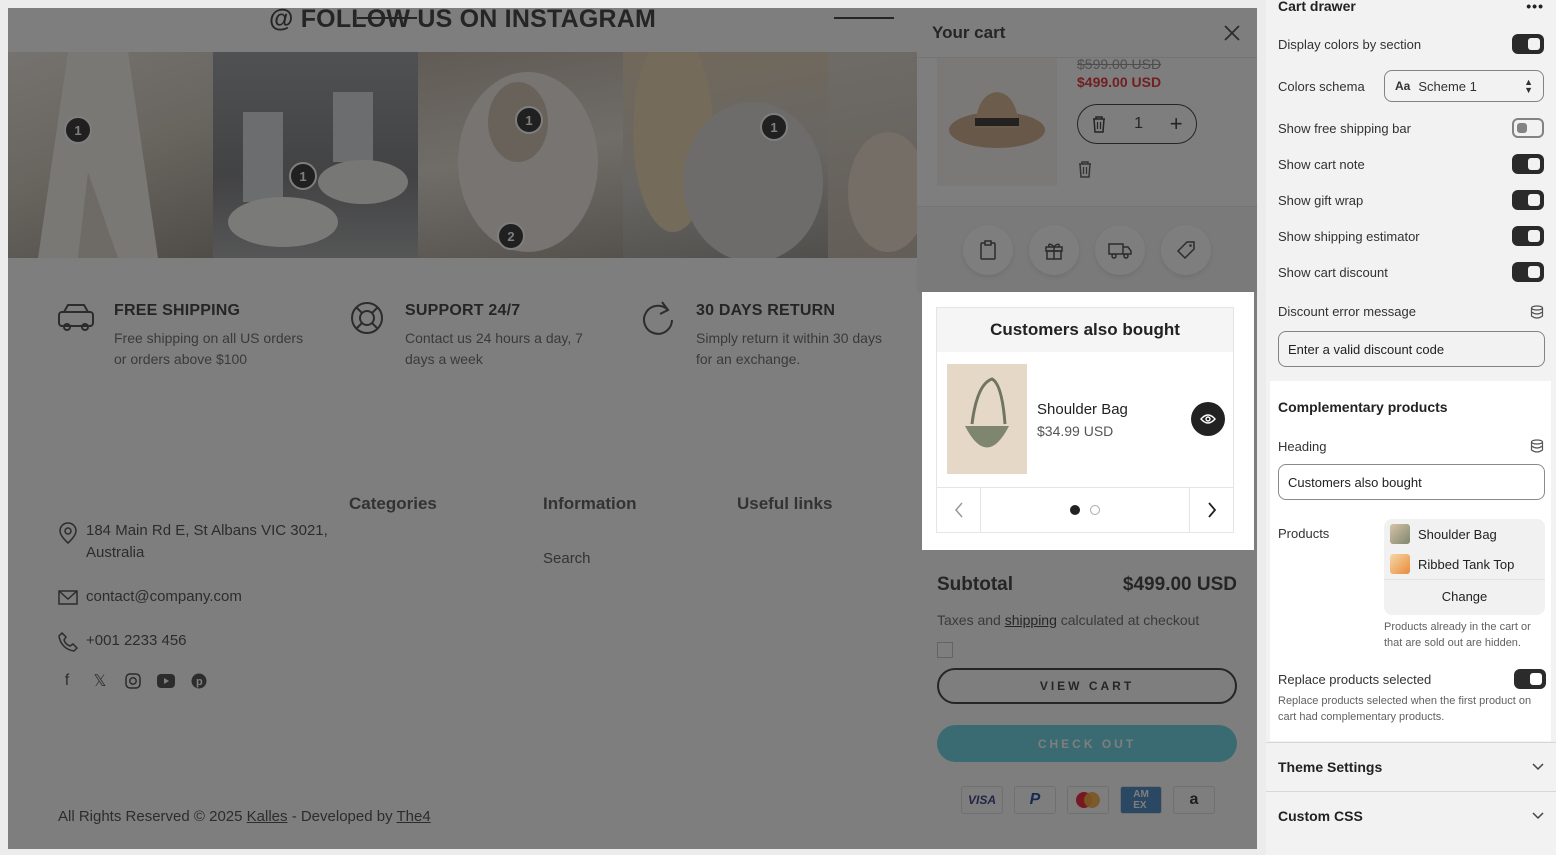 This screenshot has height=855, width=1556. What do you see at coordinates (1119, 64) in the screenshot?
I see `compare-at-price: $599.00 USD` at bounding box center [1119, 64].